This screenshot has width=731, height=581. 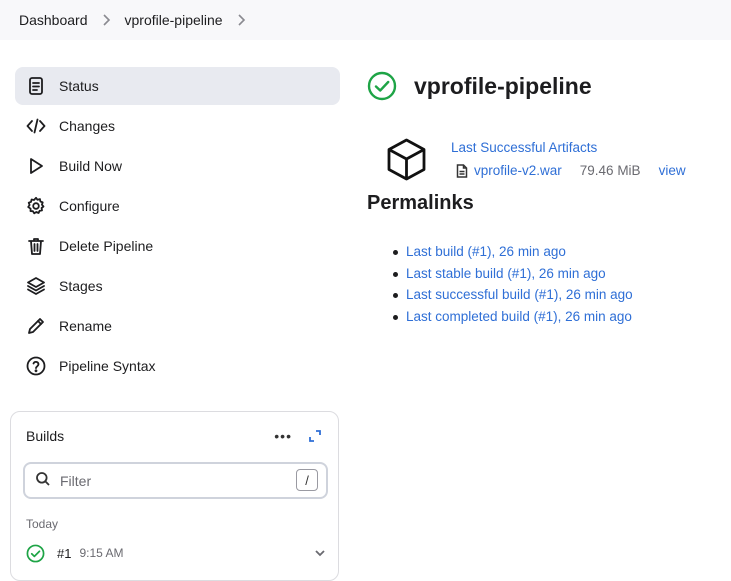 What do you see at coordinates (91, 166) in the screenshot?
I see `sidebar-item-label: Build Now` at bounding box center [91, 166].